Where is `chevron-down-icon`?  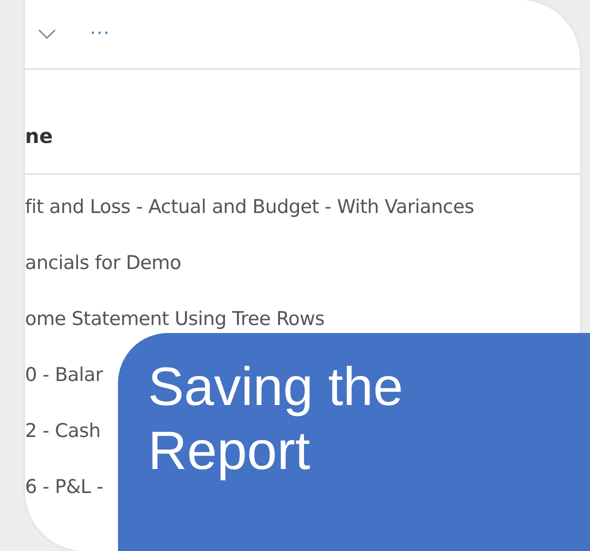 chevron-down-icon is located at coordinates (47, 34).